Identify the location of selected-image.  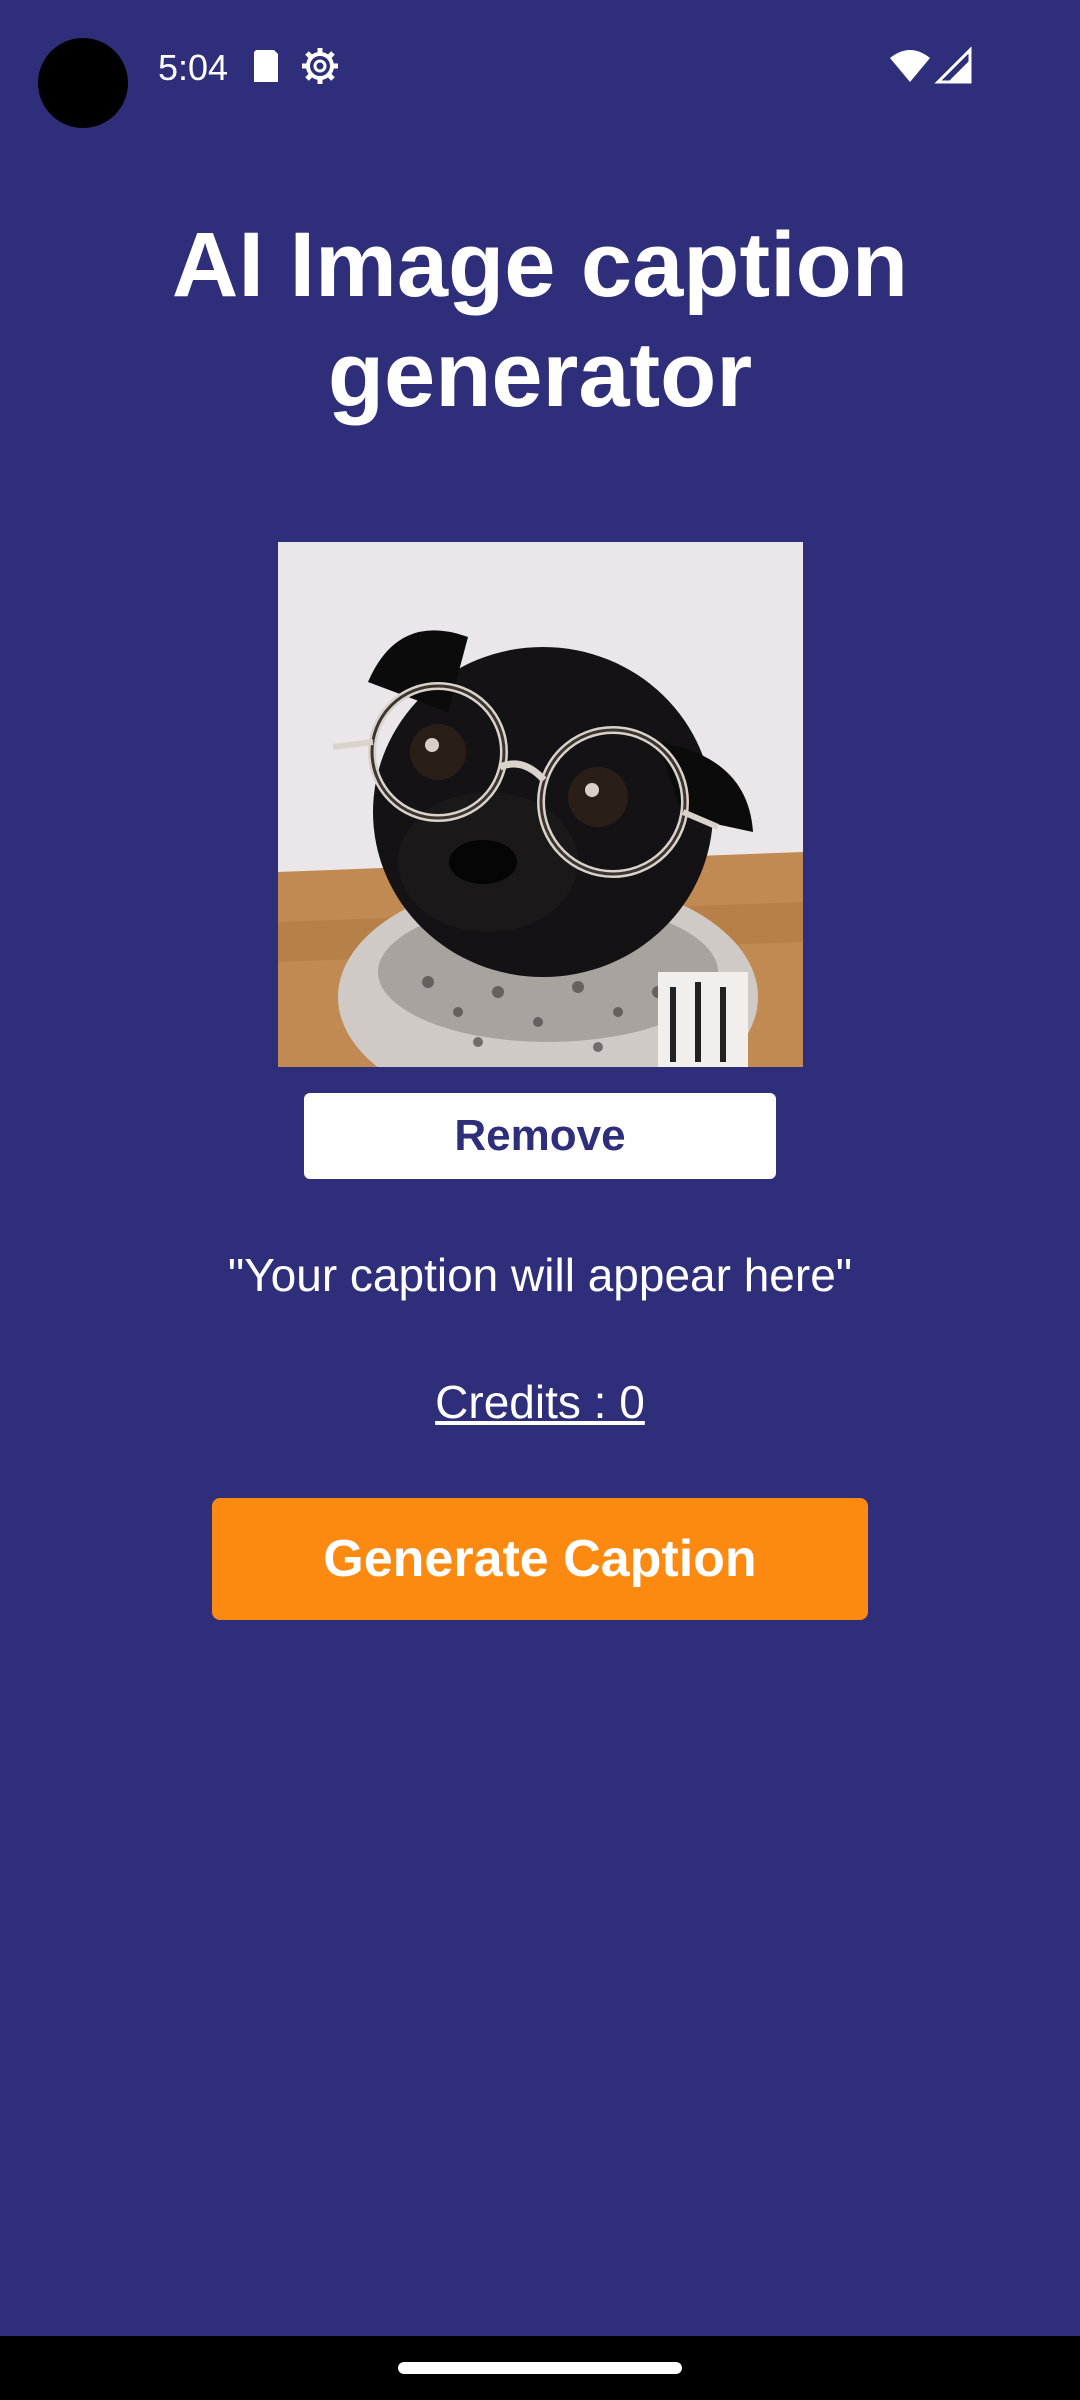
(540, 804).